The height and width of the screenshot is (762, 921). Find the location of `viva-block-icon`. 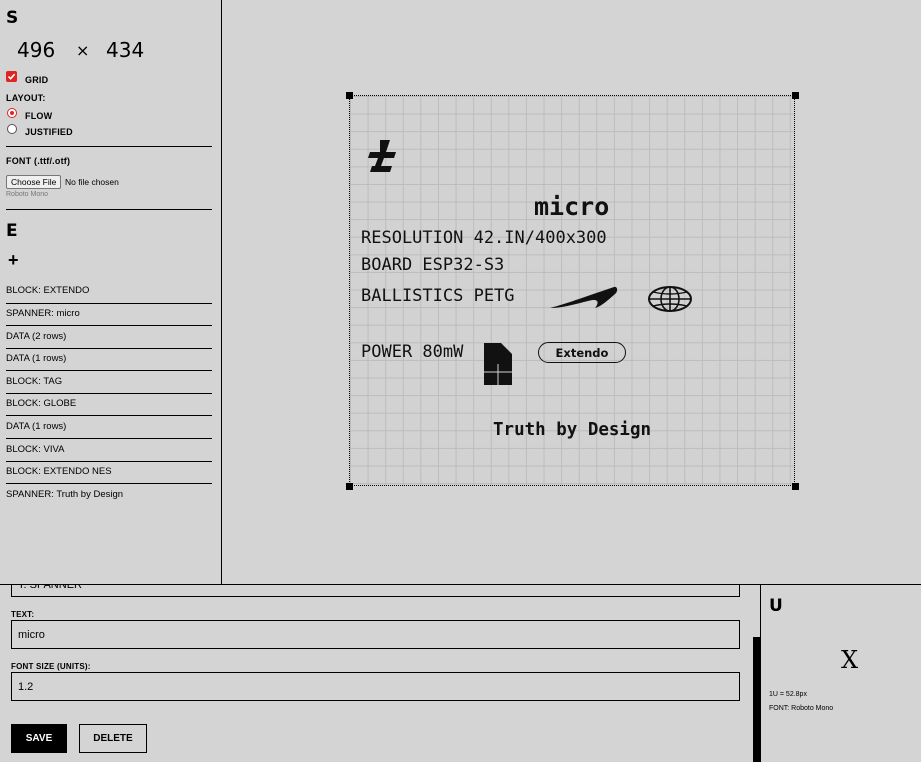

viva-block-icon is located at coordinates (498, 366).